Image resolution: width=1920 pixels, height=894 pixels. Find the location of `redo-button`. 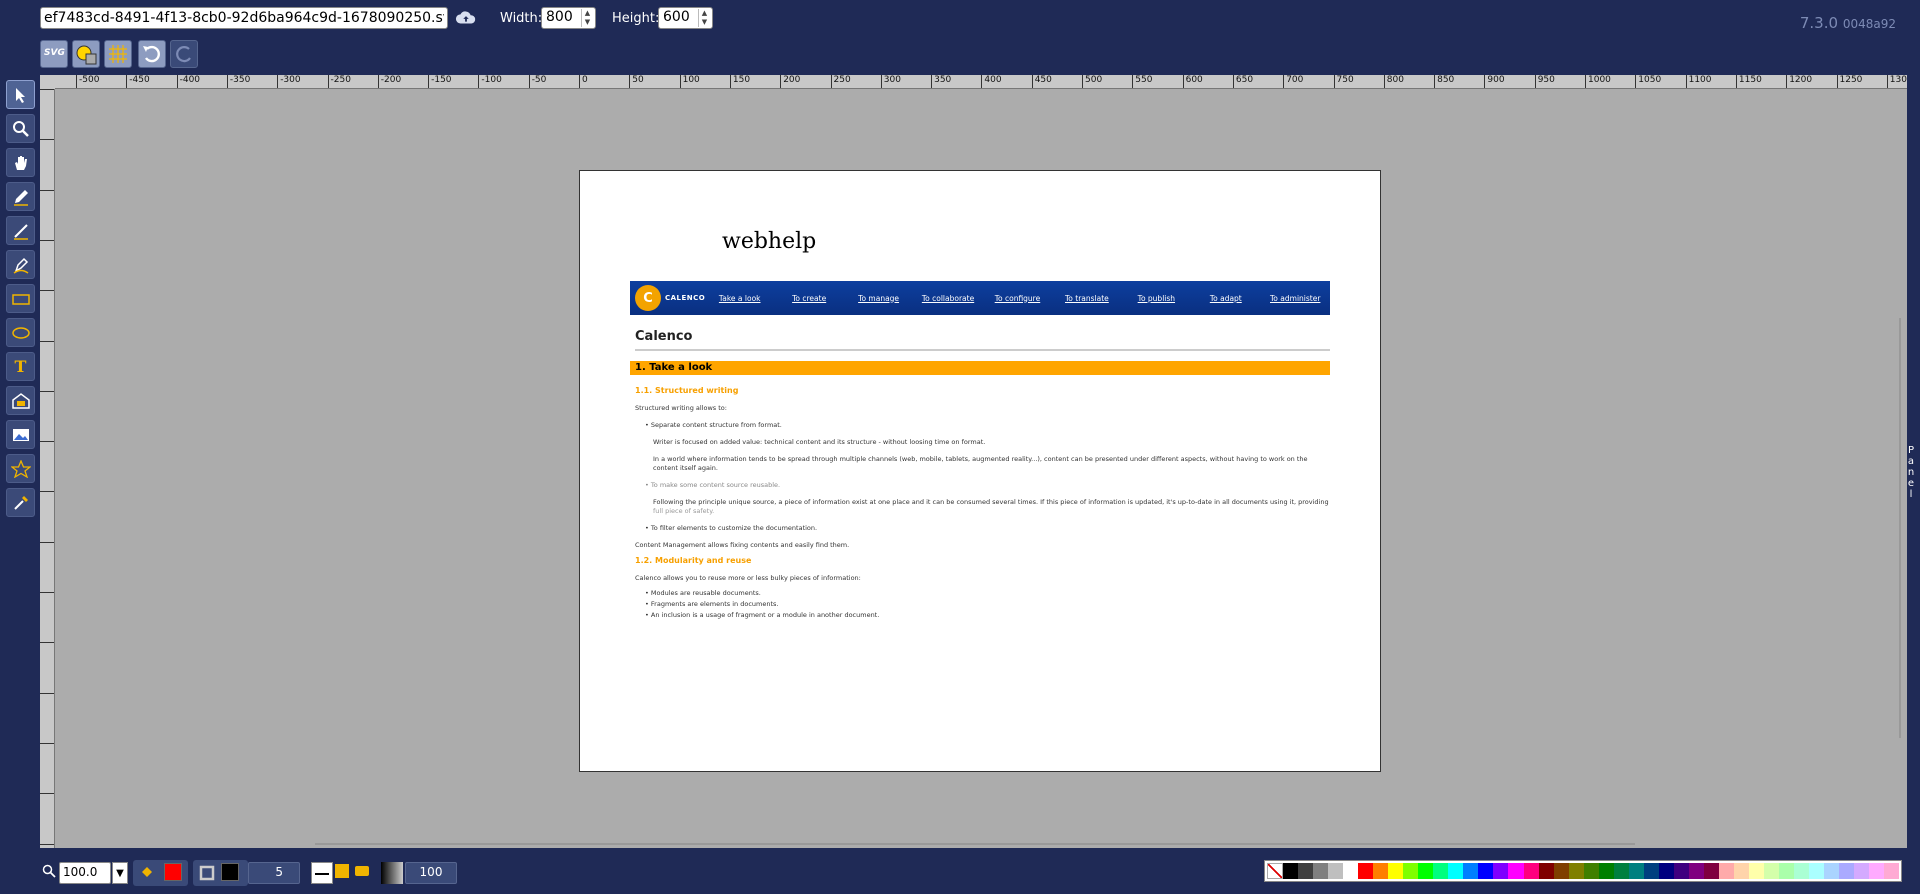

redo-button is located at coordinates (184, 54).